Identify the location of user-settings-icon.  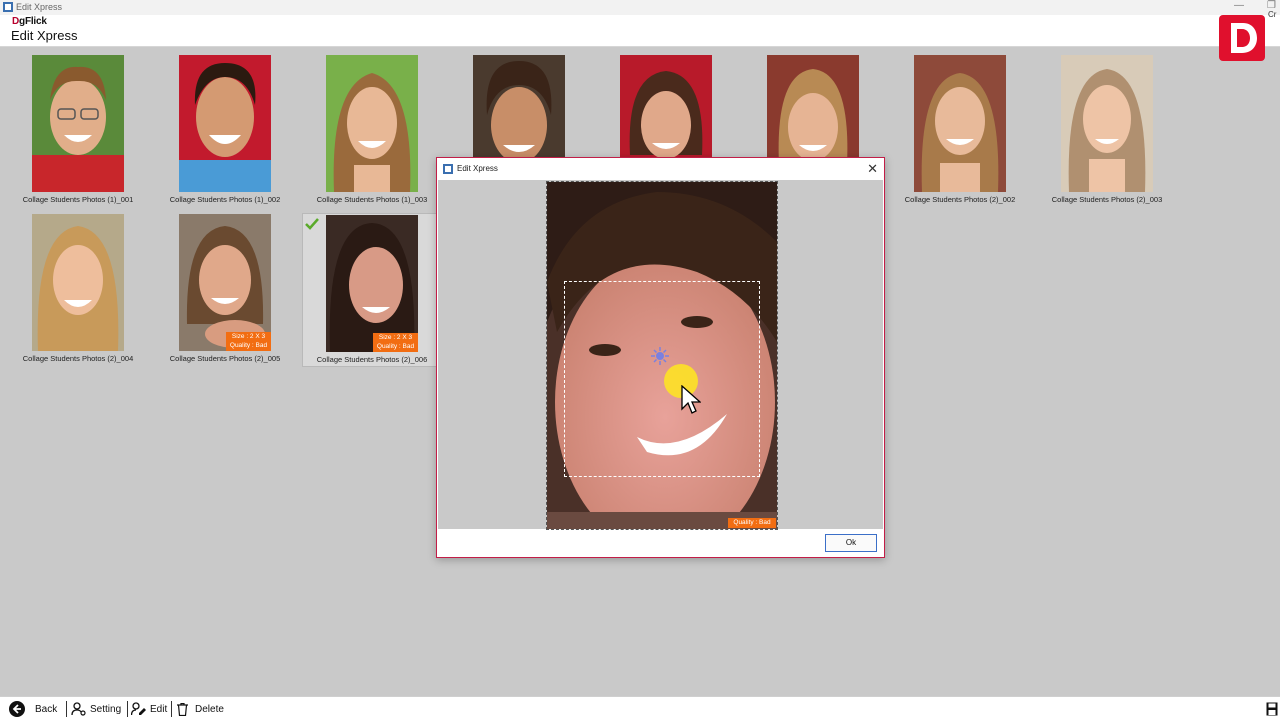
(78, 709).